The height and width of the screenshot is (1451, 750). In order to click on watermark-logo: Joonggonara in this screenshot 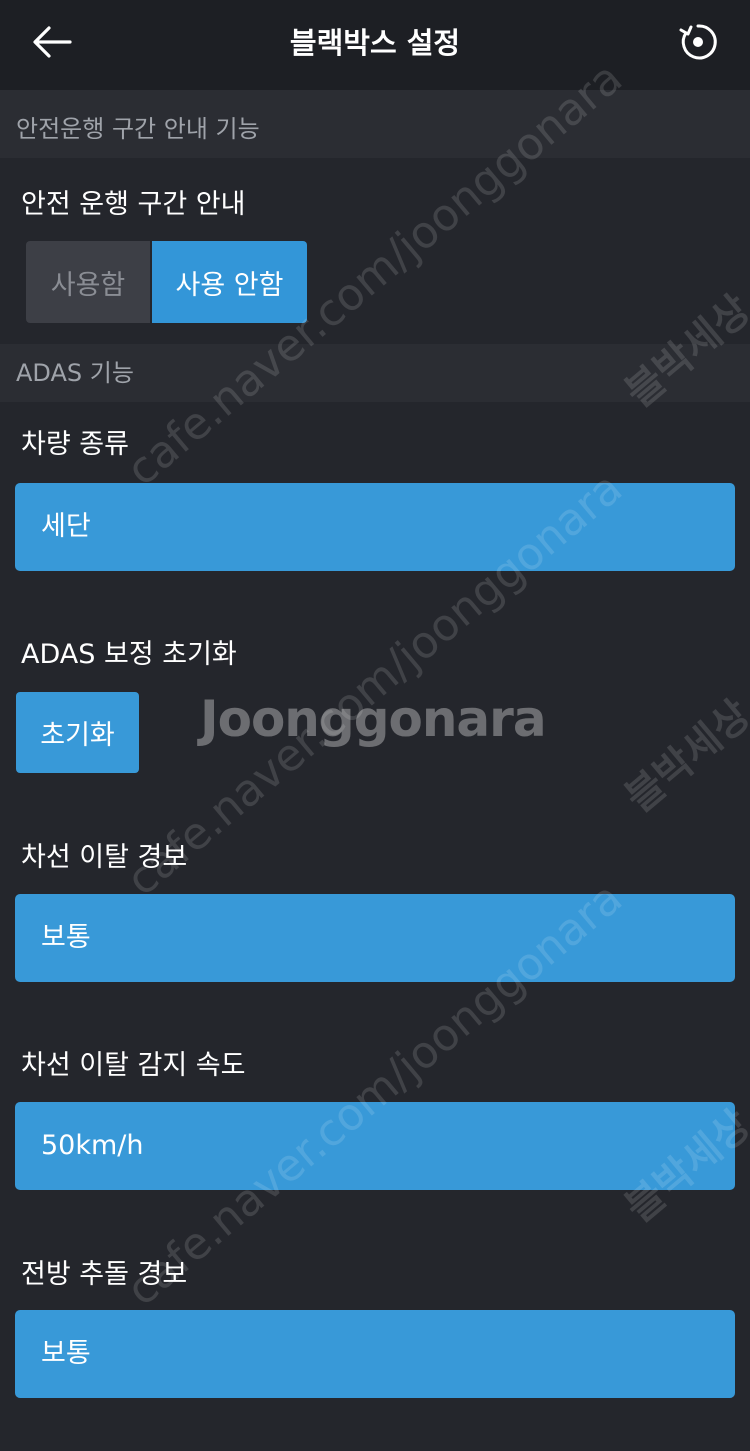, I will do `click(373, 719)`.